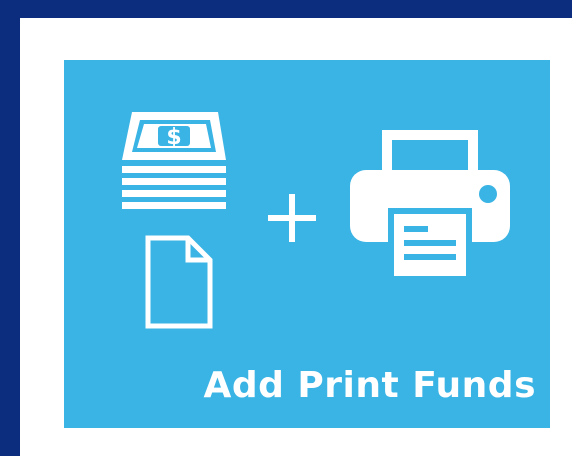 The height and width of the screenshot is (456, 572). What do you see at coordinates (178, 282) in the screenshot?
I see `document-icon` at bounding box center [178, 282].